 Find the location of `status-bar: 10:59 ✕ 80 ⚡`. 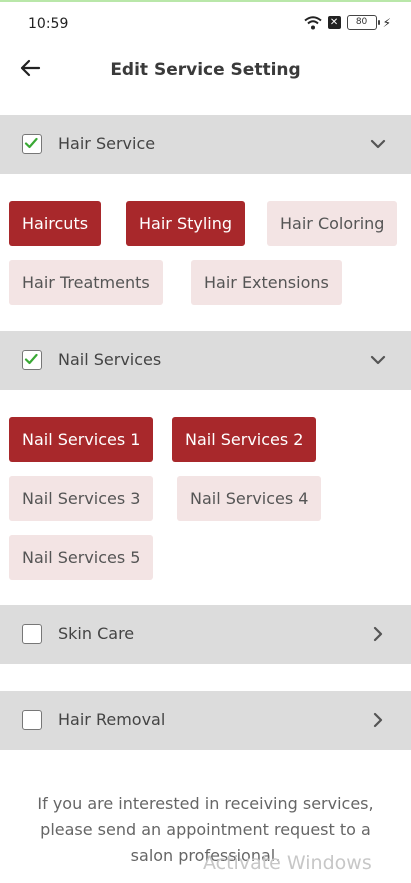

status-bar: 10:59 ✕ 80 ⚡ is located at coordinates (205, 22).